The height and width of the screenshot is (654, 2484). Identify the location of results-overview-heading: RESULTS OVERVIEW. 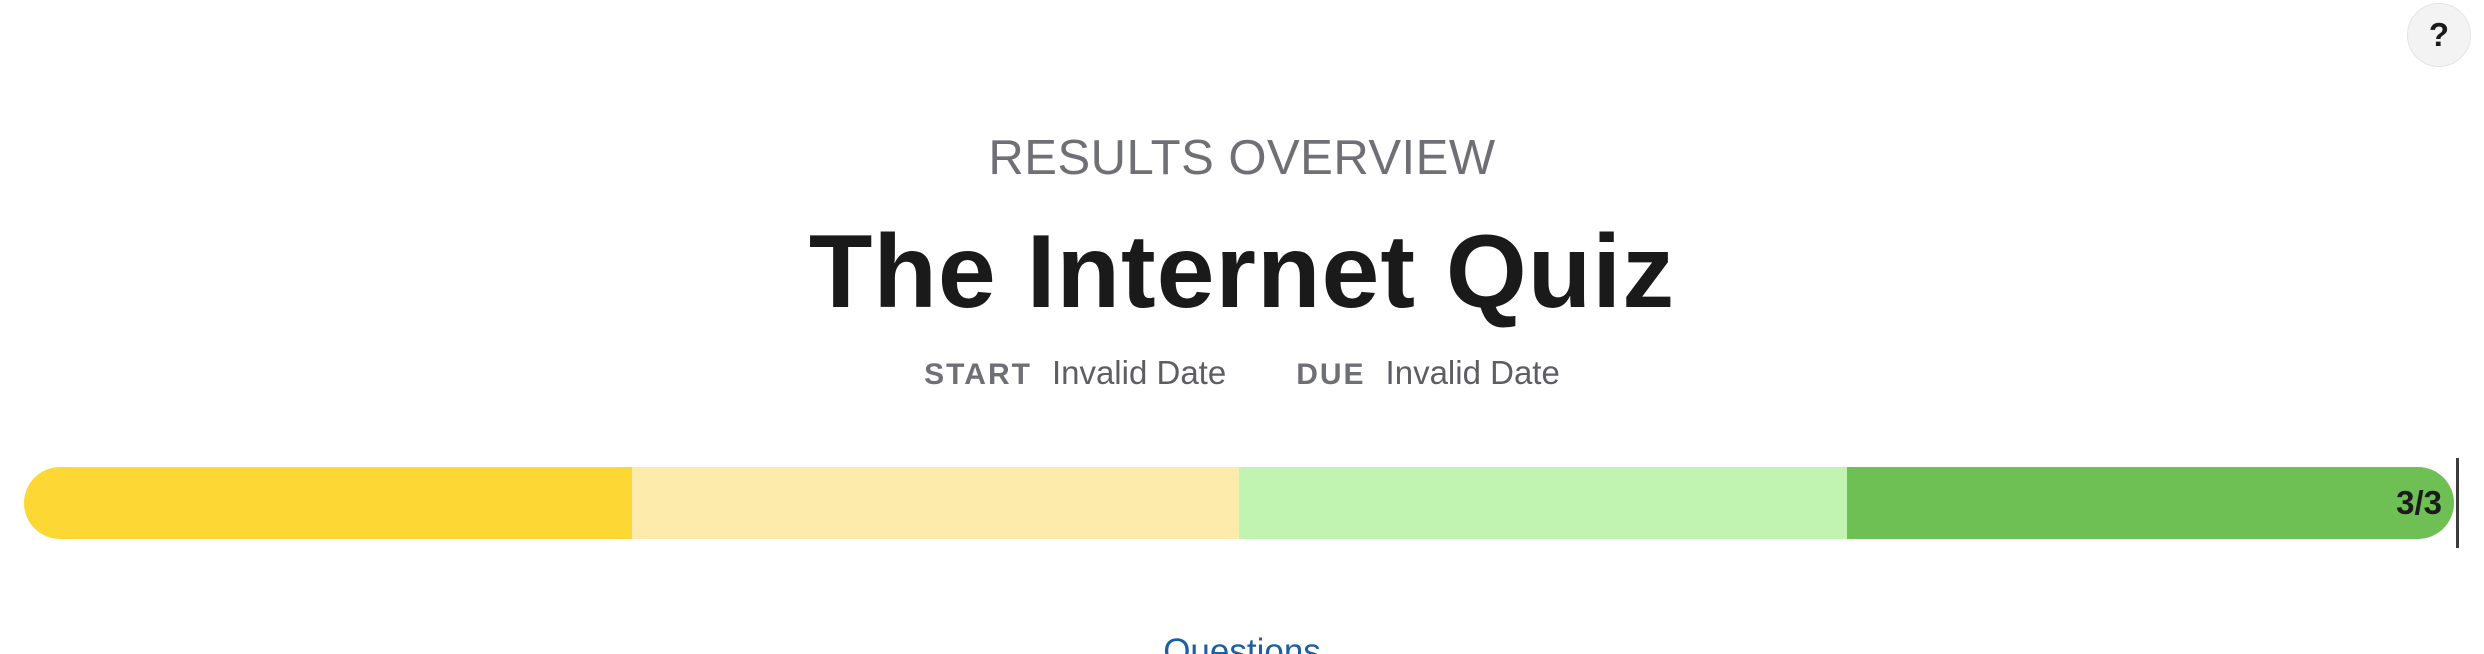
(1242, 158).